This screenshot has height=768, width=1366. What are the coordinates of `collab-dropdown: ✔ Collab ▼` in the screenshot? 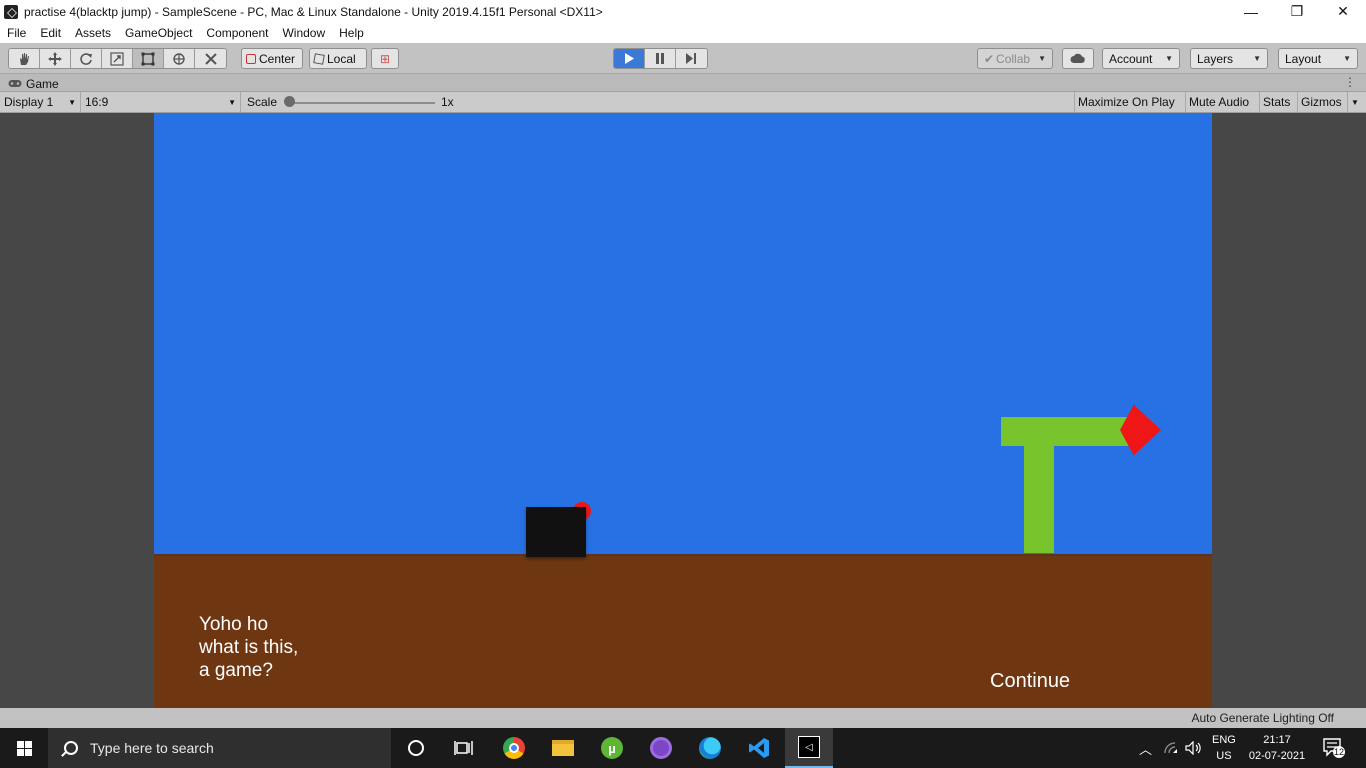 It's located at (1015, 58).